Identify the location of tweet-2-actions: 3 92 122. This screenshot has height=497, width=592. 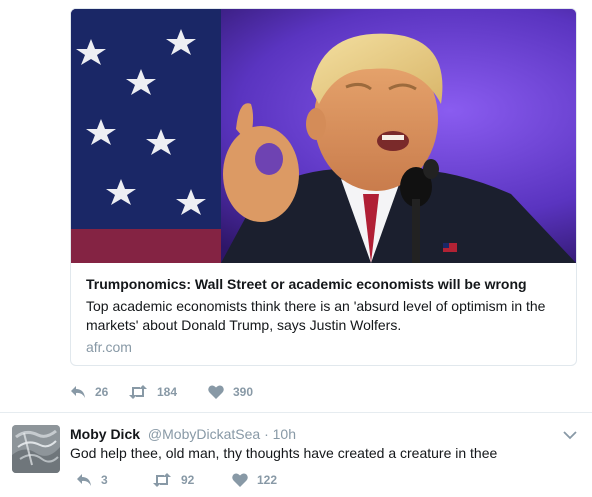
(176, 480).